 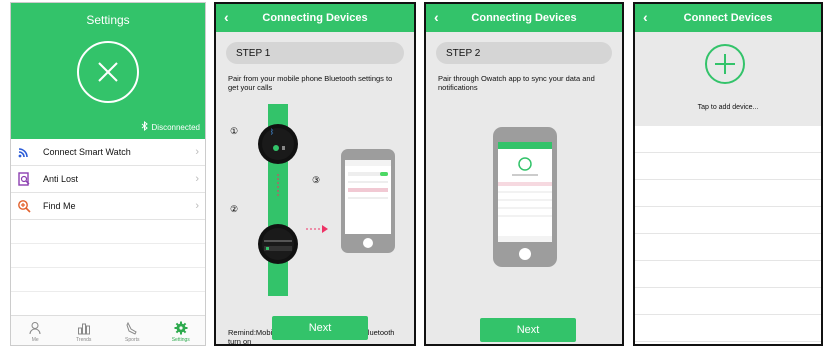 I want to click on menu-item-connect-smart-watch: Connect Smart Watch ›, so click(x=108, y=152).